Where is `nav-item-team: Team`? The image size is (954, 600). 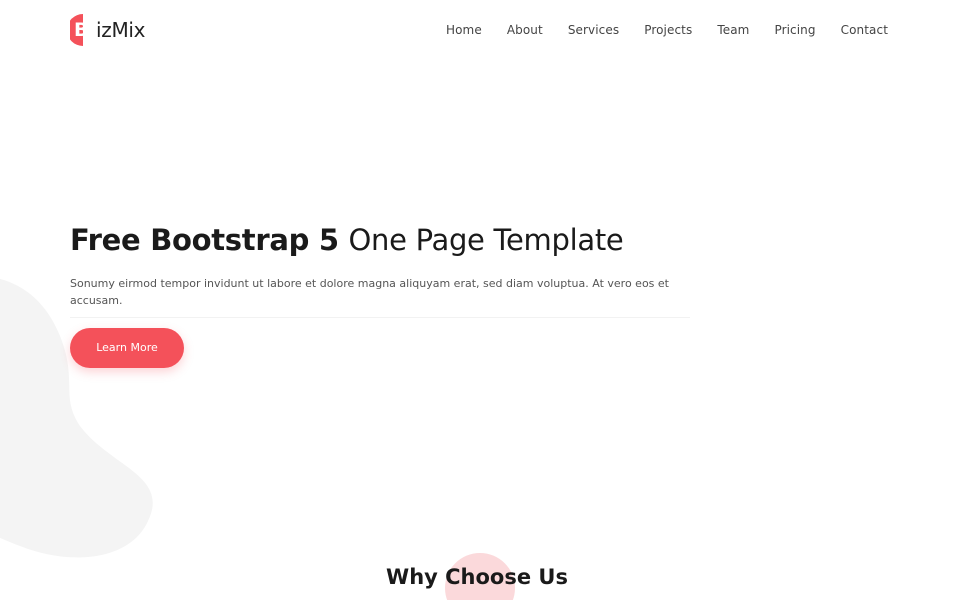
nav-item-team: Team is located at coordinates (733, 30).